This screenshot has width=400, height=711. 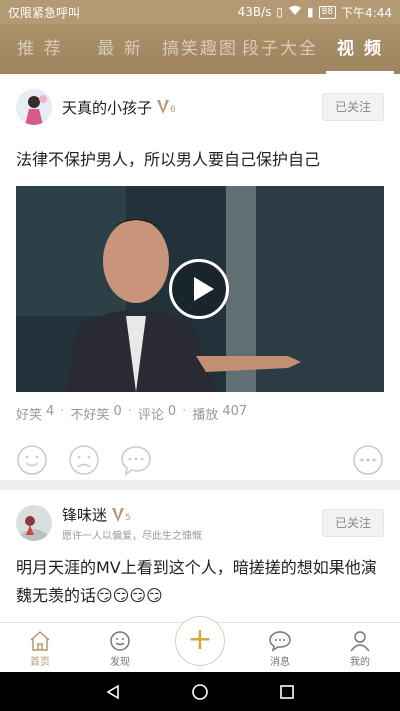 What do you see at coordinates (200, 587) in the screenshot?
I see `post-text: 明月天涯的MV上看到这个人，暗搓搓的想如果他演魏无羡的话😏😏😏😏` at bounding box center [200, 587].